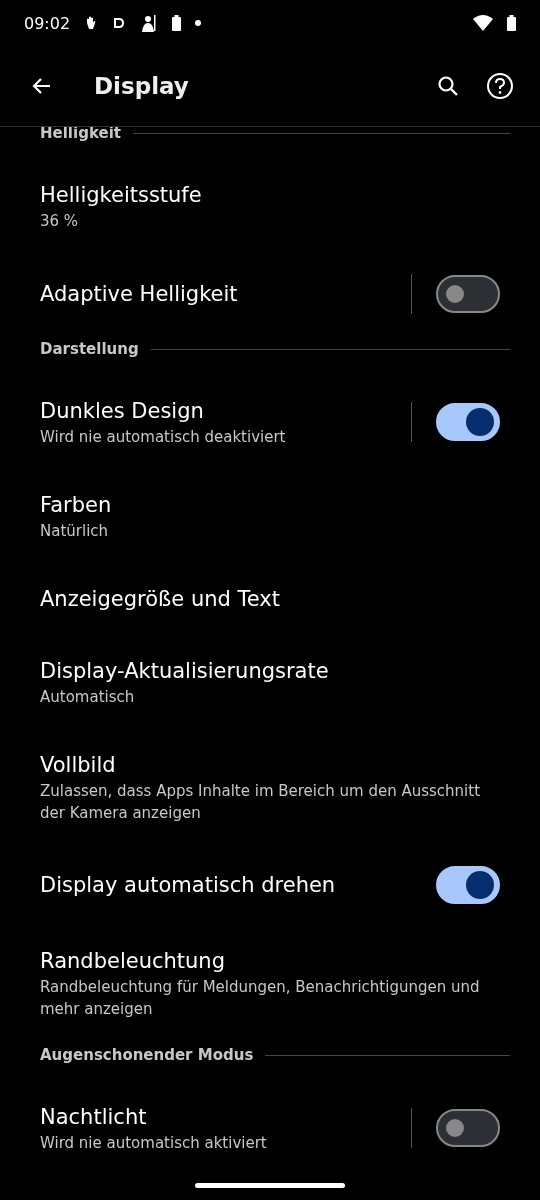  I want to click on setting-title: Display automatisch drehen, so click(226, 885).